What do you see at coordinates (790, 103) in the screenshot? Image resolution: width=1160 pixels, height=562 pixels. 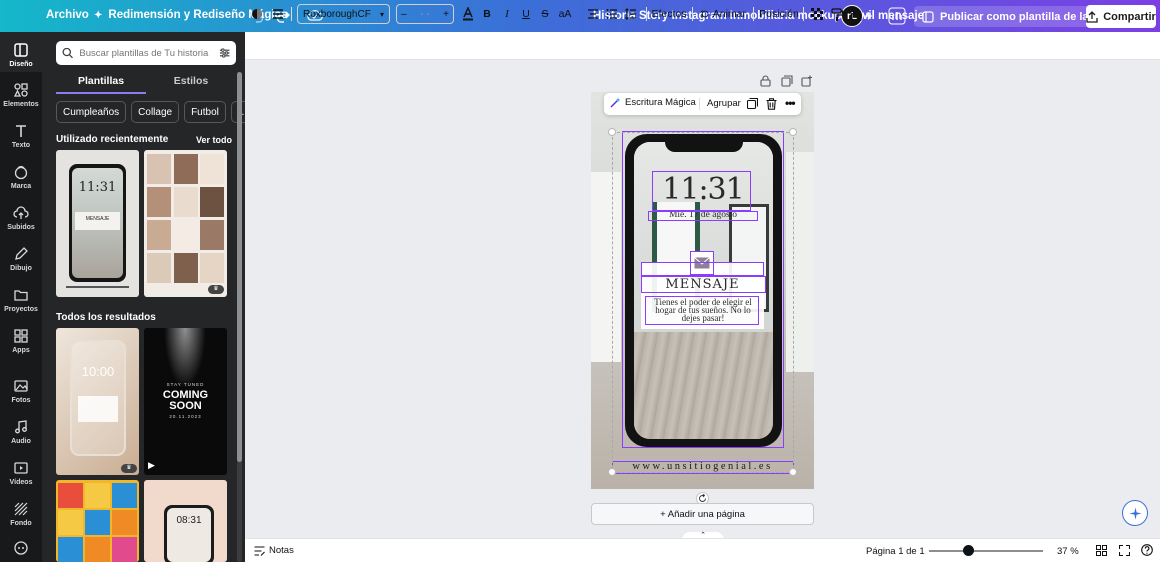 I see `more-options-icon: •••` at bounding box center [790, 103].